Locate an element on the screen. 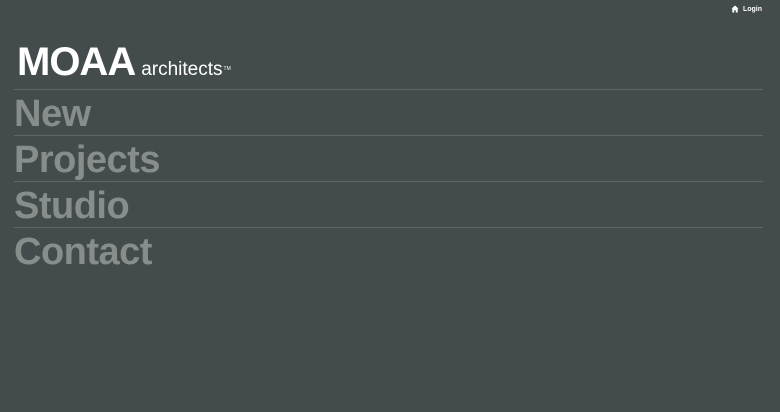  login-link: Login is located at coordinates (746, 9).